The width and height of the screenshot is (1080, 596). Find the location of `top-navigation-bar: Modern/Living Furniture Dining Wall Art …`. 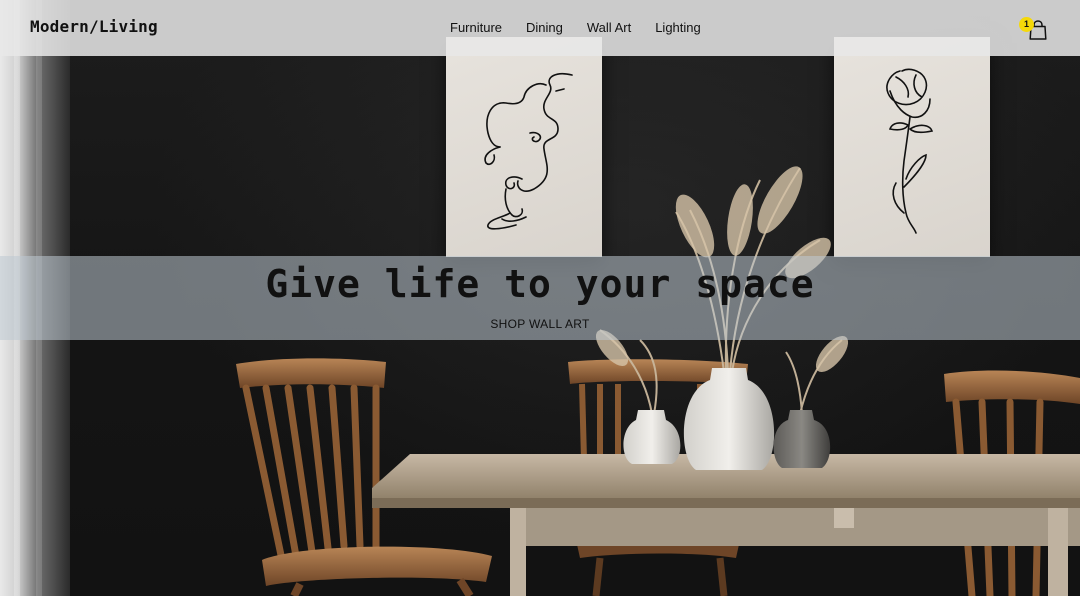

top-navigation-bar: Modern/Living Furniture Dining Wall Art … is located at coordinates (540, 28).